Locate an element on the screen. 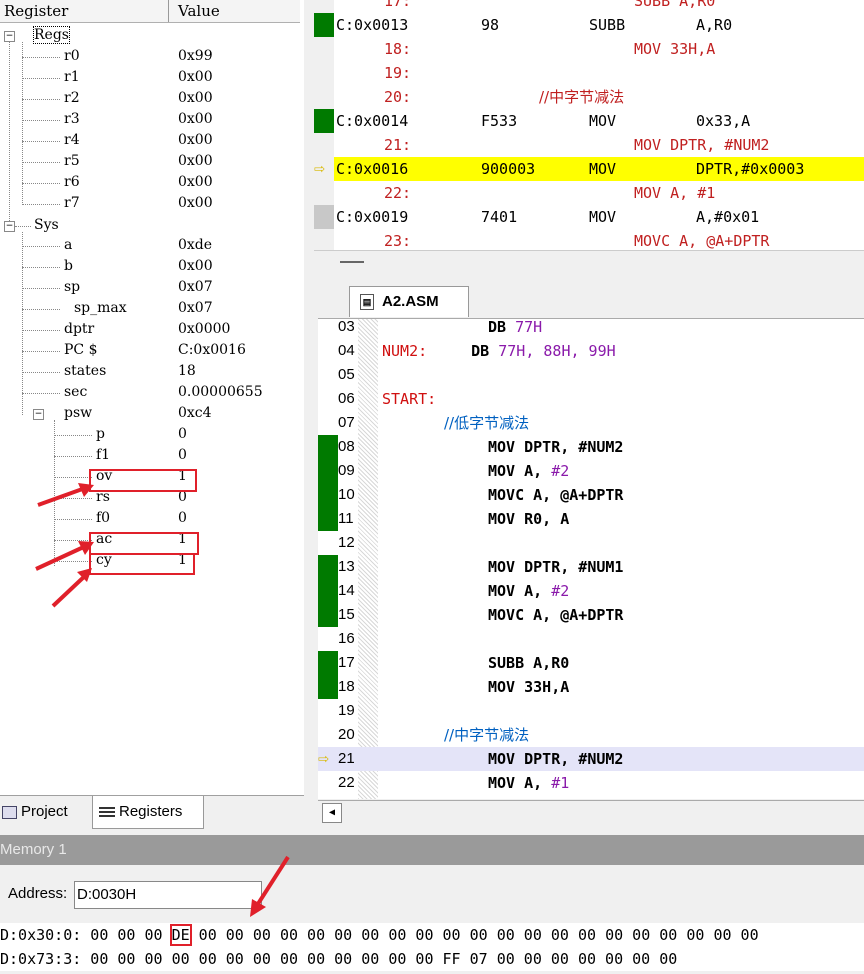  group-sys: Sys is located at coordinates (150, 226).